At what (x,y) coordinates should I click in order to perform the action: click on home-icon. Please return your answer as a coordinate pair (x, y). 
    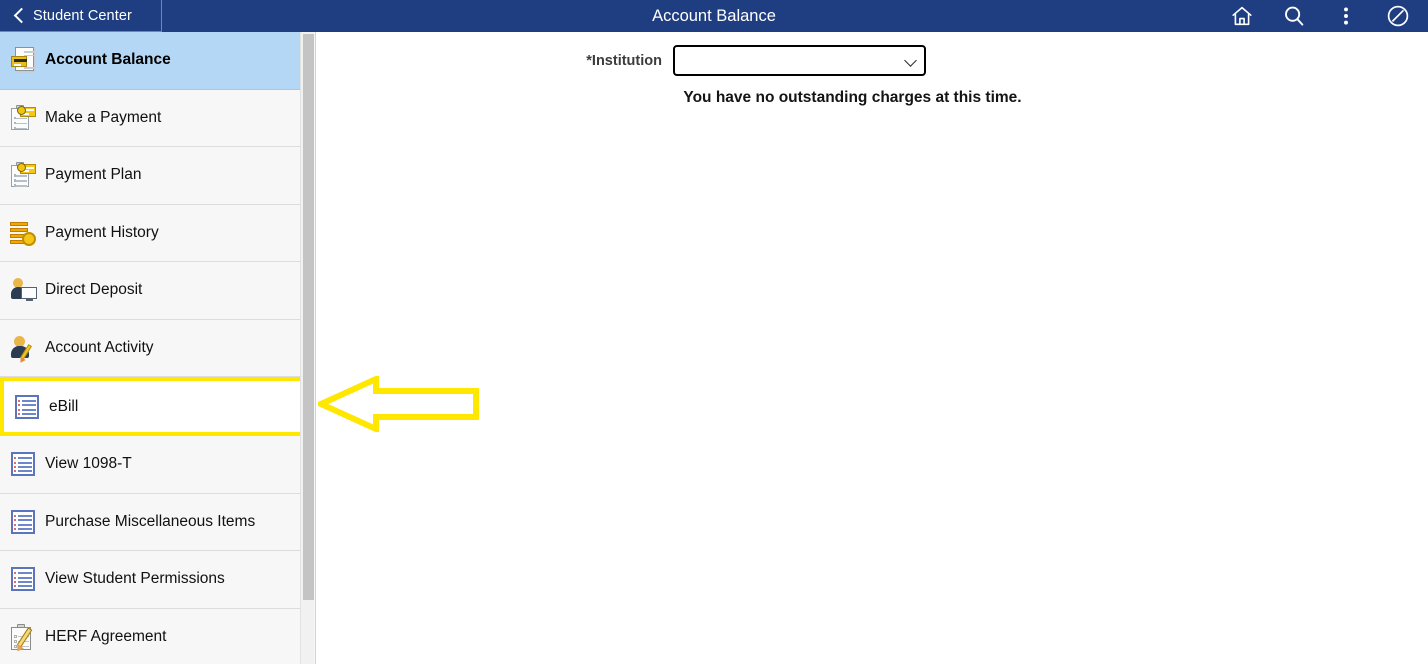
    Looking at the image, I should click on (1242, 16).